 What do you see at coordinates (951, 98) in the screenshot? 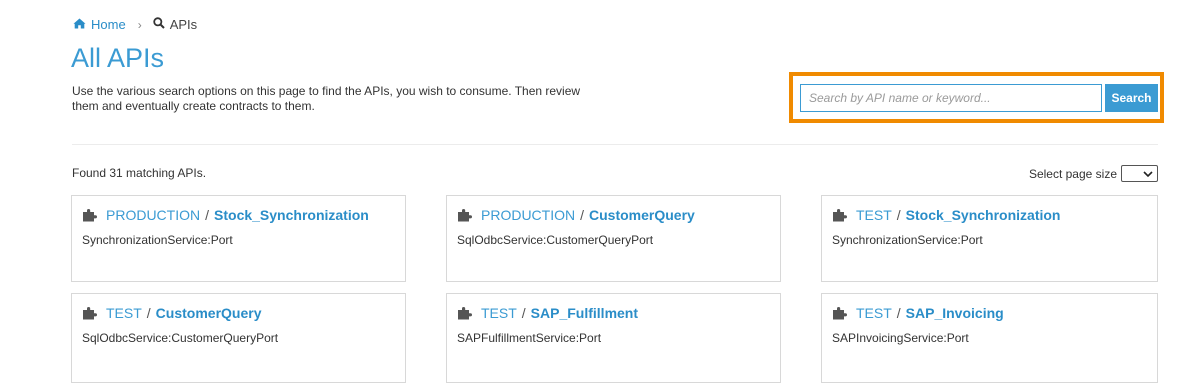
I see `search-input` at bounding box center [951, 98].